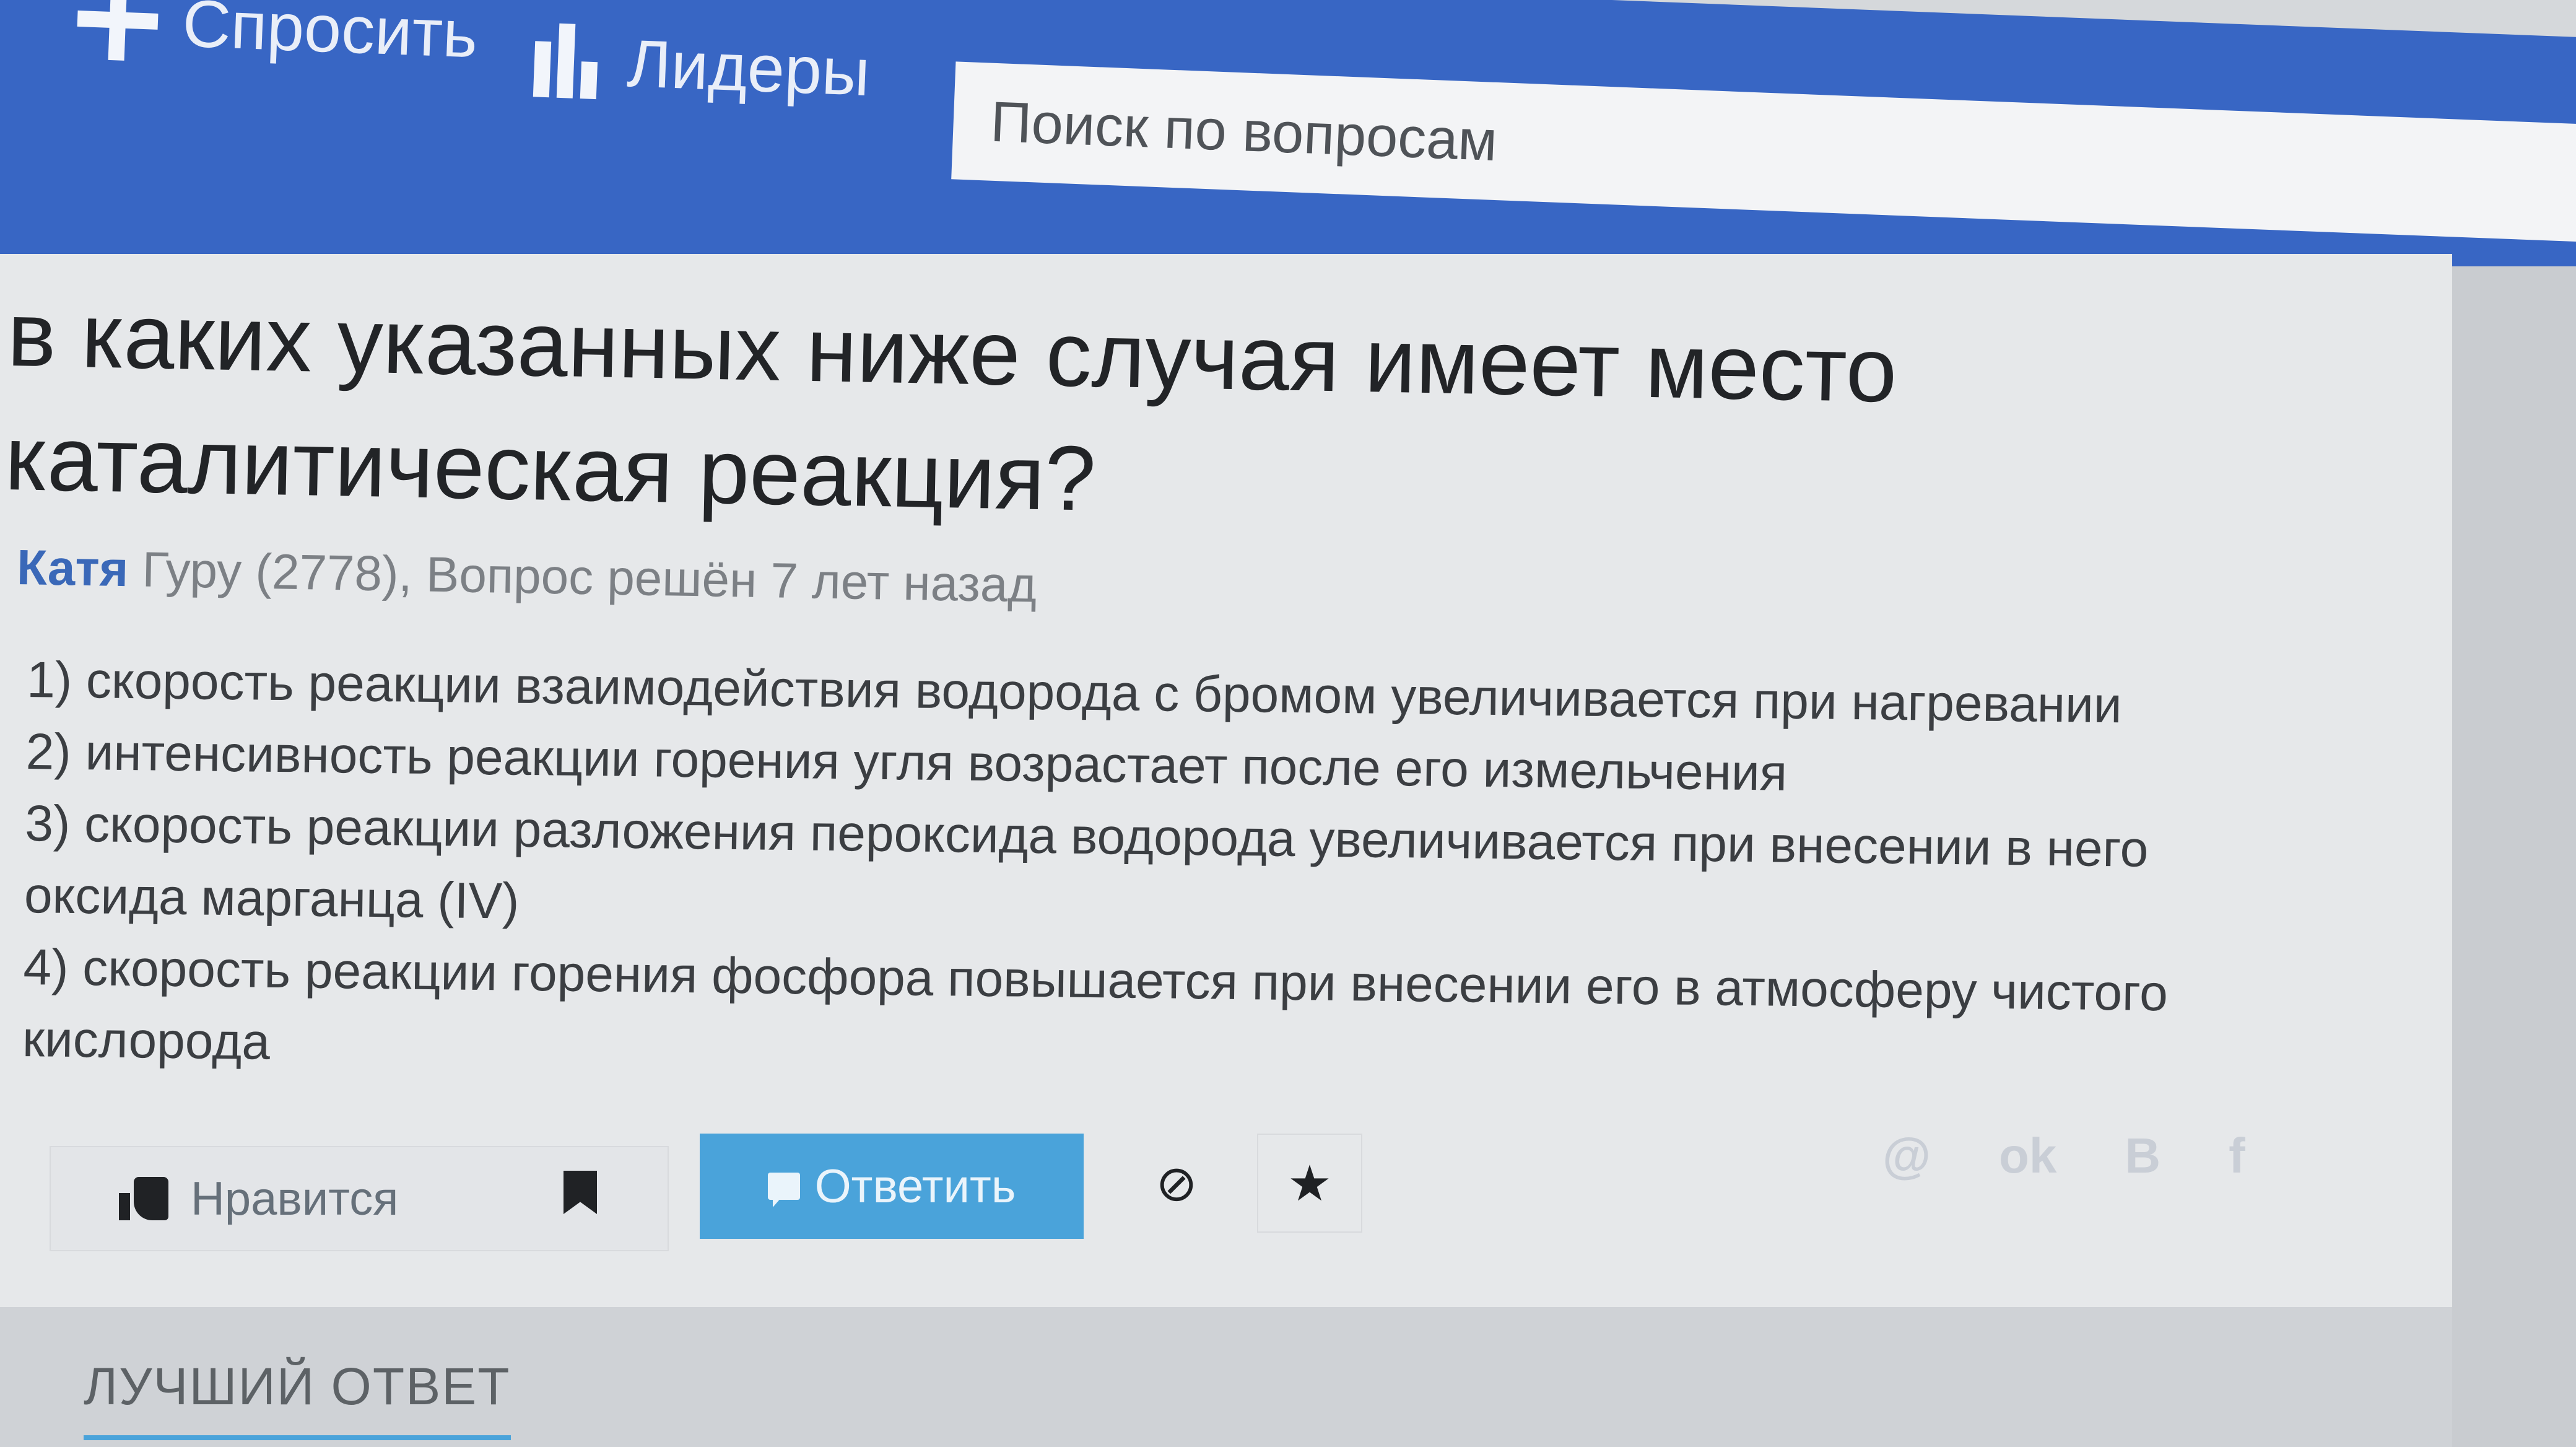 Image resolution: width=2576 pixels, height=1447 pixels. I want to click on leaders-label: Лидеры, so click(748, 68).